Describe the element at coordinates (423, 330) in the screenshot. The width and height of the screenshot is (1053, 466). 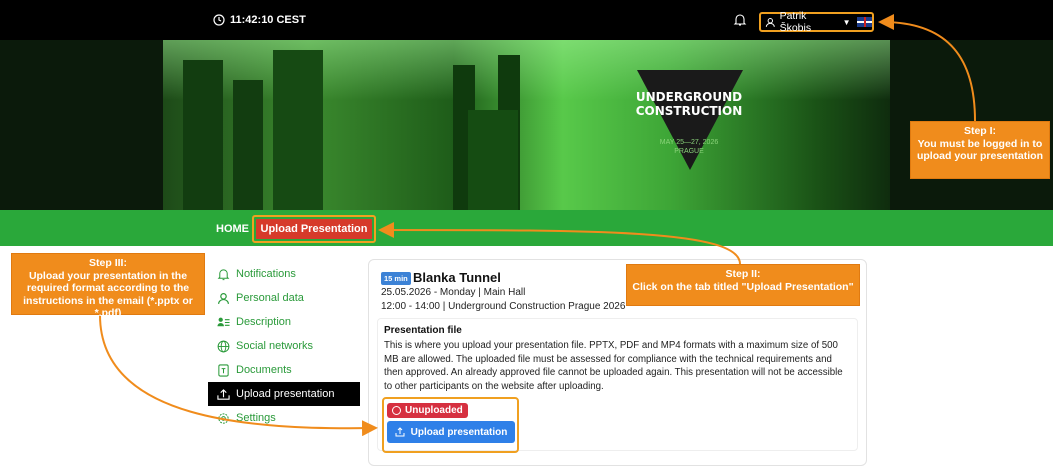
I see `presentation-file-title: Presentation file` at that location.